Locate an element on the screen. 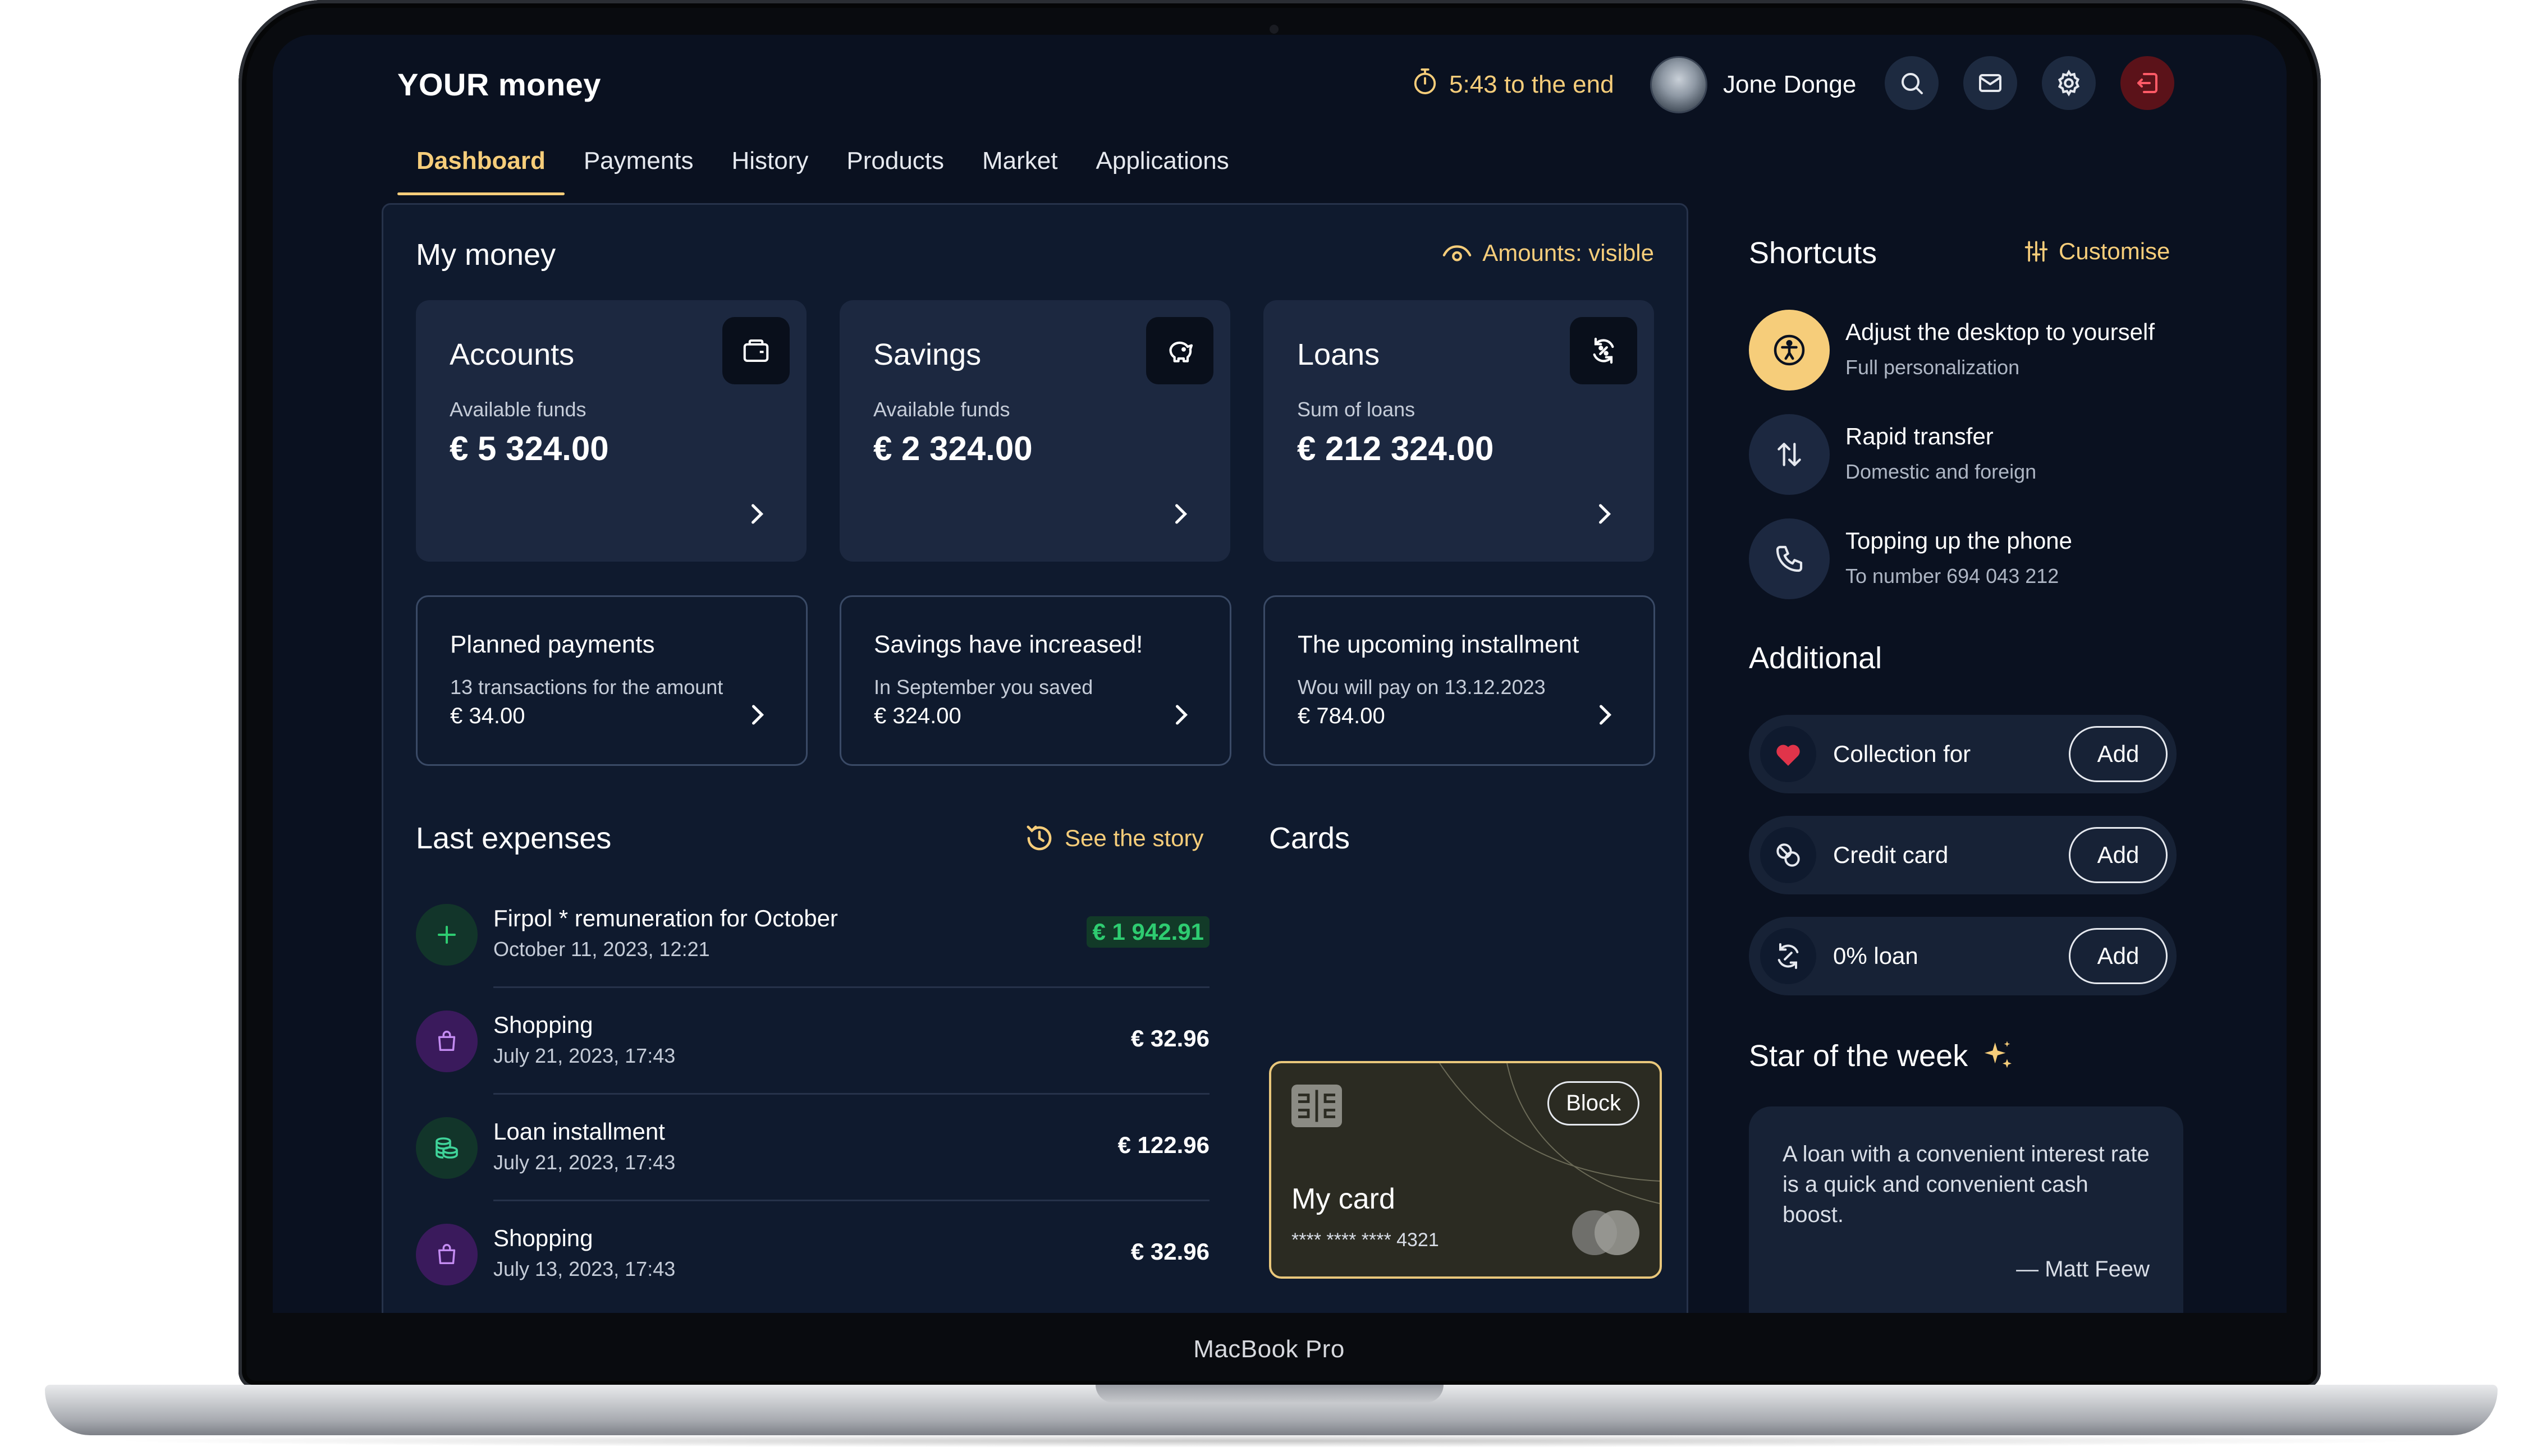 The width and height of the screenshot is (2538, 1456). tab-products: Products is located at coordinates (895, 168).